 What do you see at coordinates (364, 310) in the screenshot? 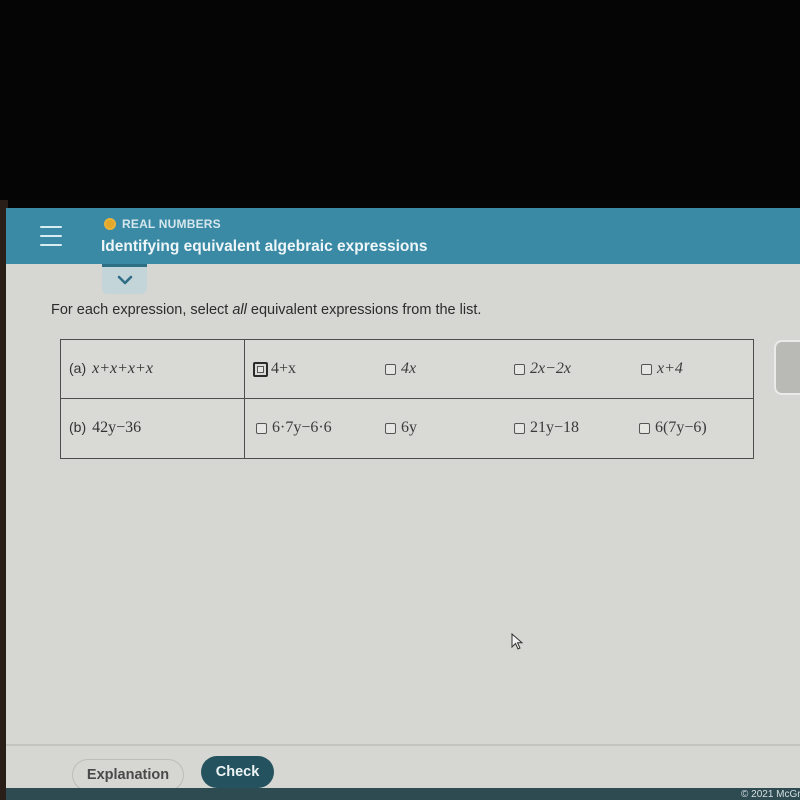
I see `instructions-text-end: equivalent expressions from the list.` at bounding box center [364, 310].